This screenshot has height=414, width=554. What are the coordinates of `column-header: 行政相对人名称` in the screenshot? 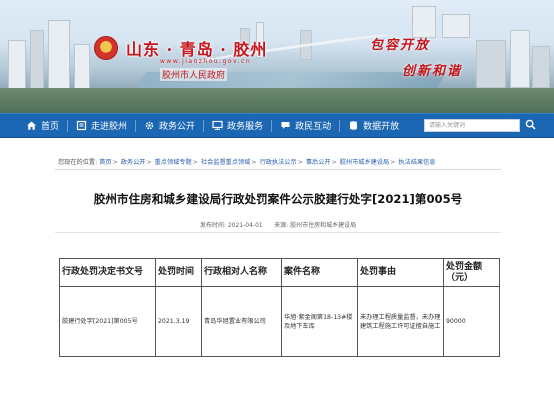 It's located at (241, 272).